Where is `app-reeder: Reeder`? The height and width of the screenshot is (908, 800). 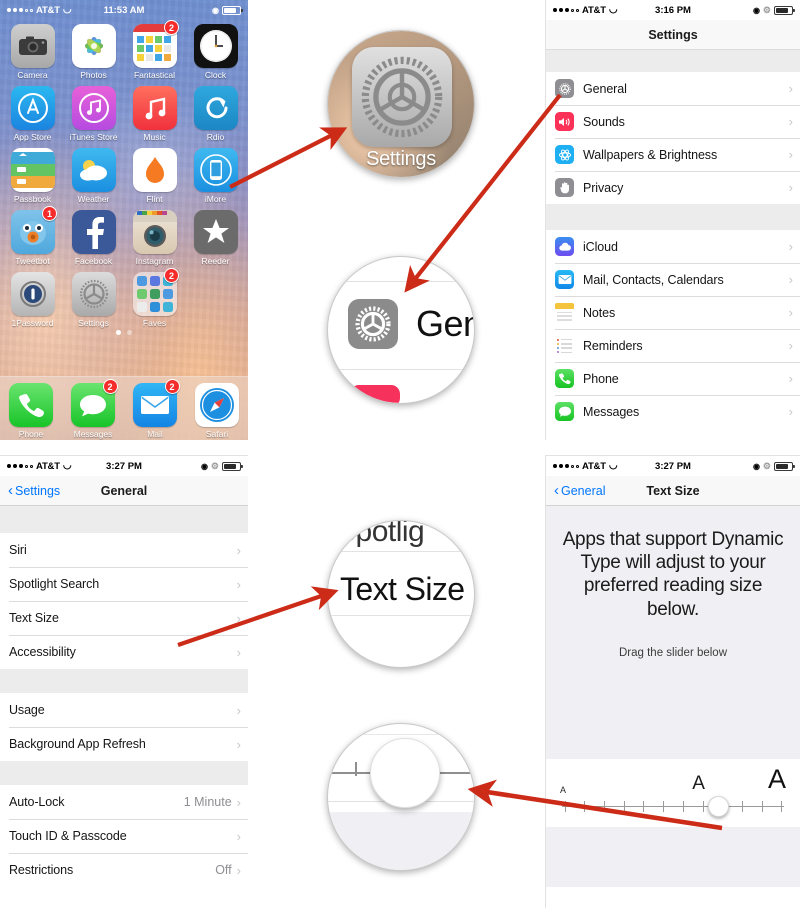
app-reeder: Reeder is located at coordinates (215, 238).